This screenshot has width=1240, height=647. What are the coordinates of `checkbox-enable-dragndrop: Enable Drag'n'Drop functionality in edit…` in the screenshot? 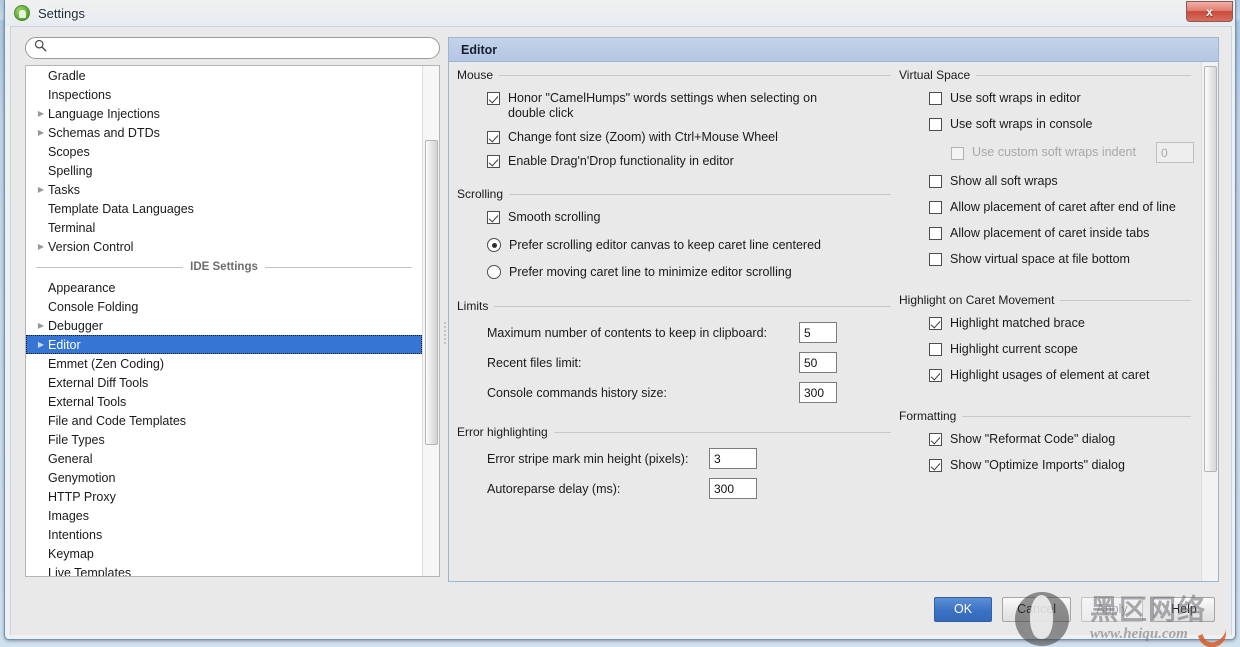 It's located at (693, 161).